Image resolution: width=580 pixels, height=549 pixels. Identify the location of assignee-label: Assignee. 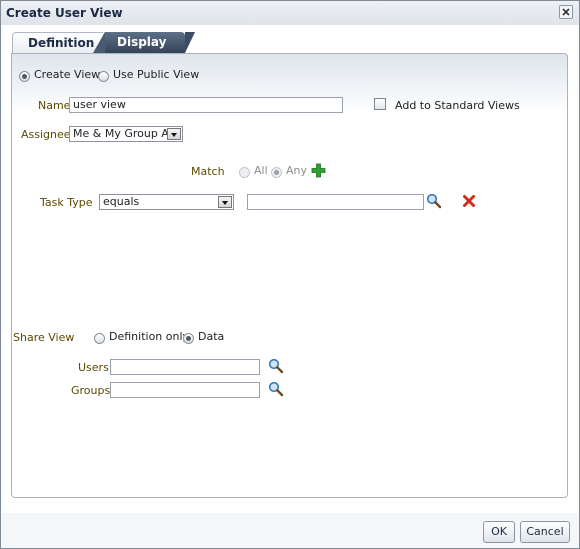
(46, 134).